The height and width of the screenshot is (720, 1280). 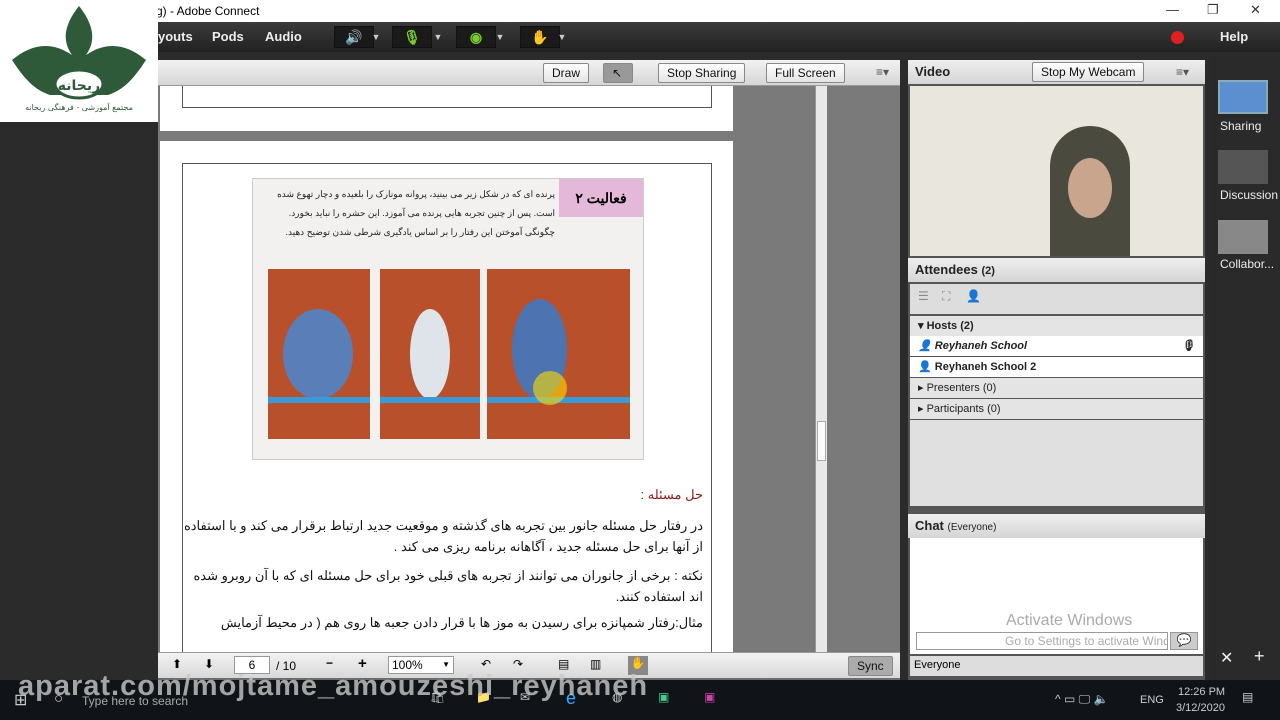 What do you see at coordinates (1247, 697) in the screenshot?
I see `notifications-icon: ▤` at bounding box center [1247, 697].